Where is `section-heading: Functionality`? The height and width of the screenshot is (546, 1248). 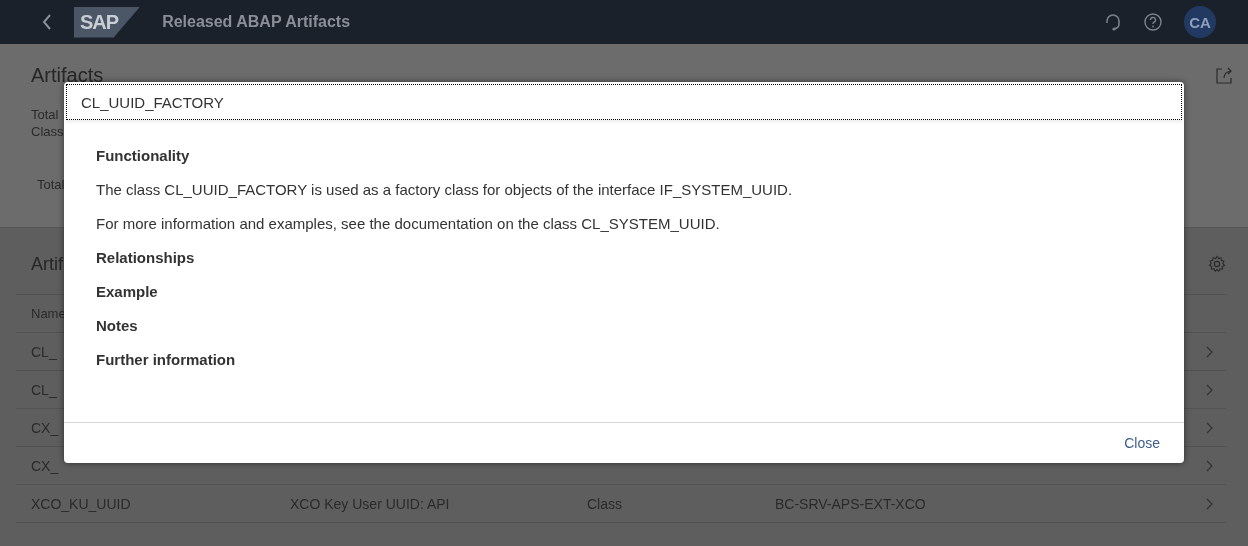
section-heading: Functionality is located at coordinates (143, 156).